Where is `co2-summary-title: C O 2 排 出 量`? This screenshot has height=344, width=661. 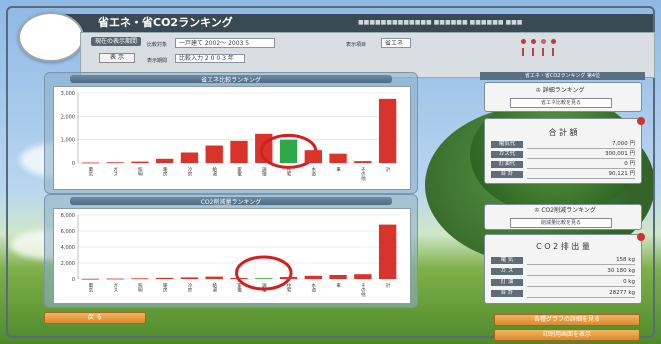
co2-summary-title: C O 2 排 出 量 is located at coordinates (563, 246).